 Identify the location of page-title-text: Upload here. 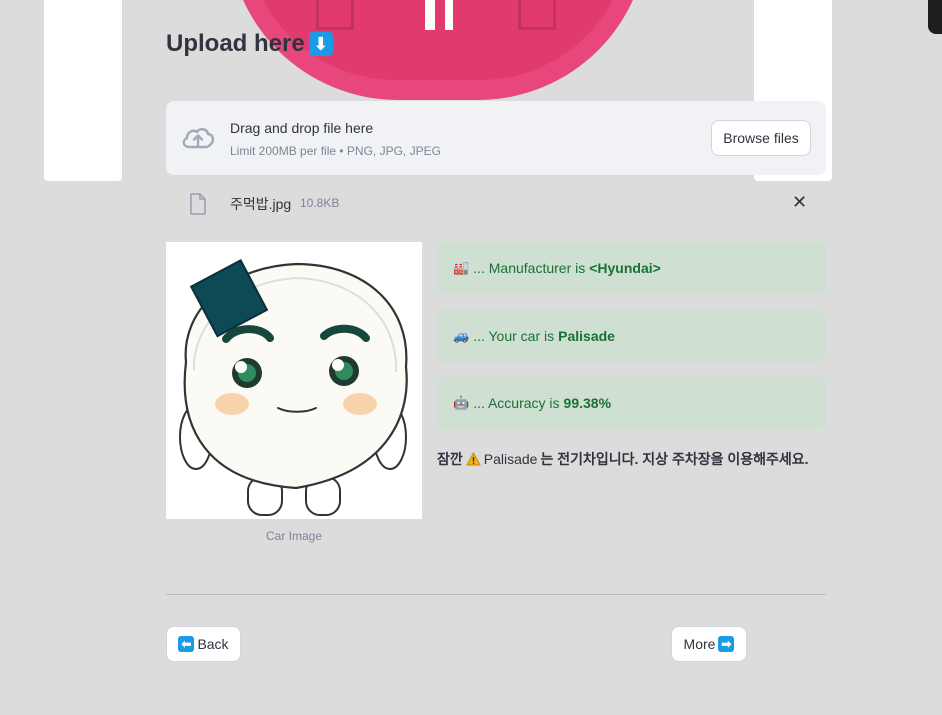
(235, 43).